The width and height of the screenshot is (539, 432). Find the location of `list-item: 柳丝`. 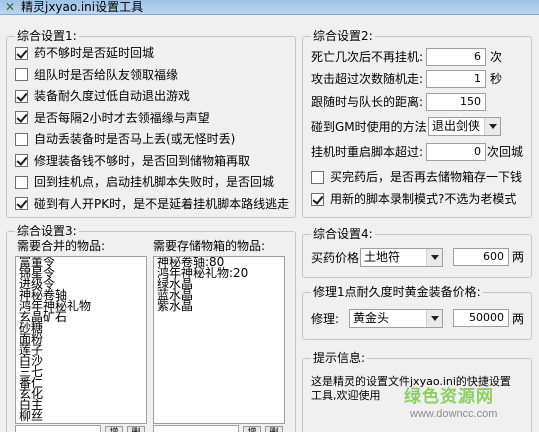

list-item: 柳丝 is located at coordinates (81, 416).